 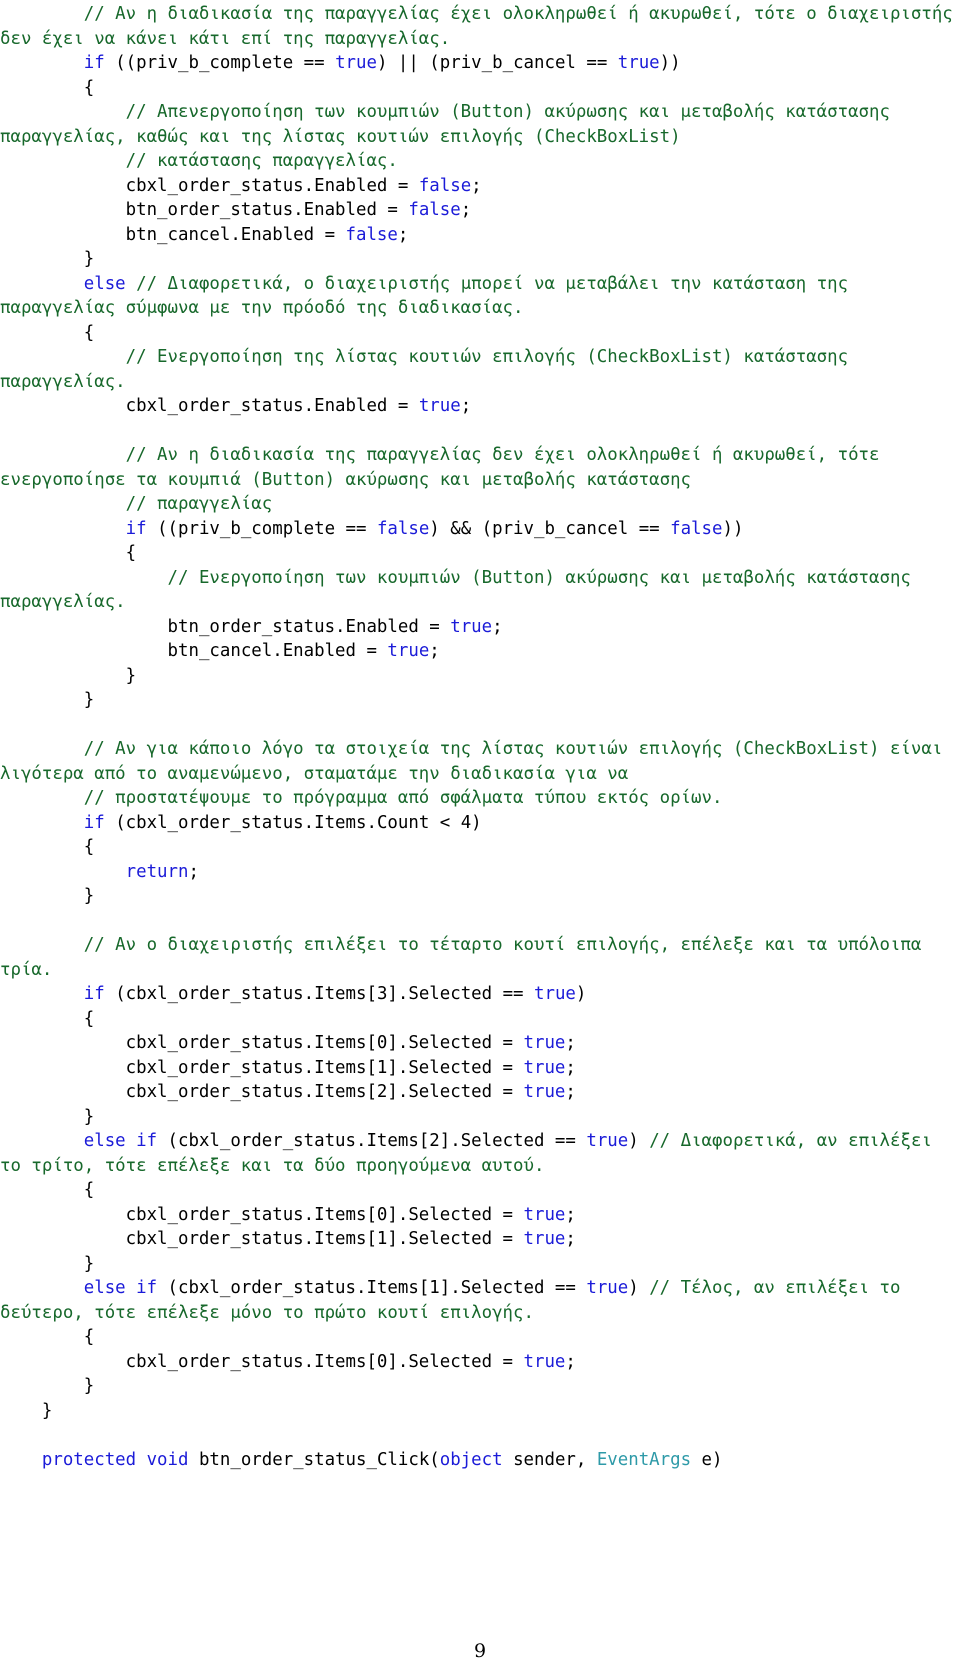 I want to click on code-keyword: return, so click(x=157, y=871).